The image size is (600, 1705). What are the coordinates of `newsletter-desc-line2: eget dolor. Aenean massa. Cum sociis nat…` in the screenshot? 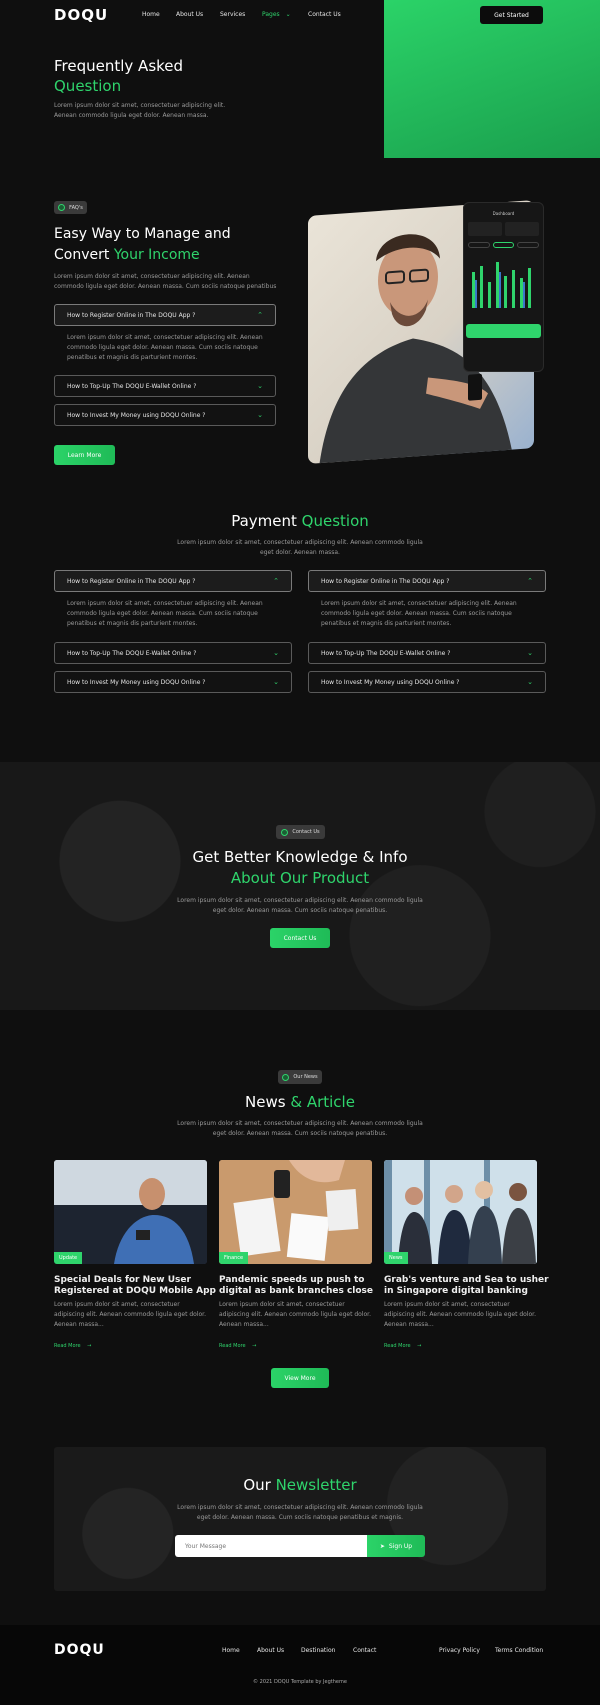 It's located at (300, 1517).